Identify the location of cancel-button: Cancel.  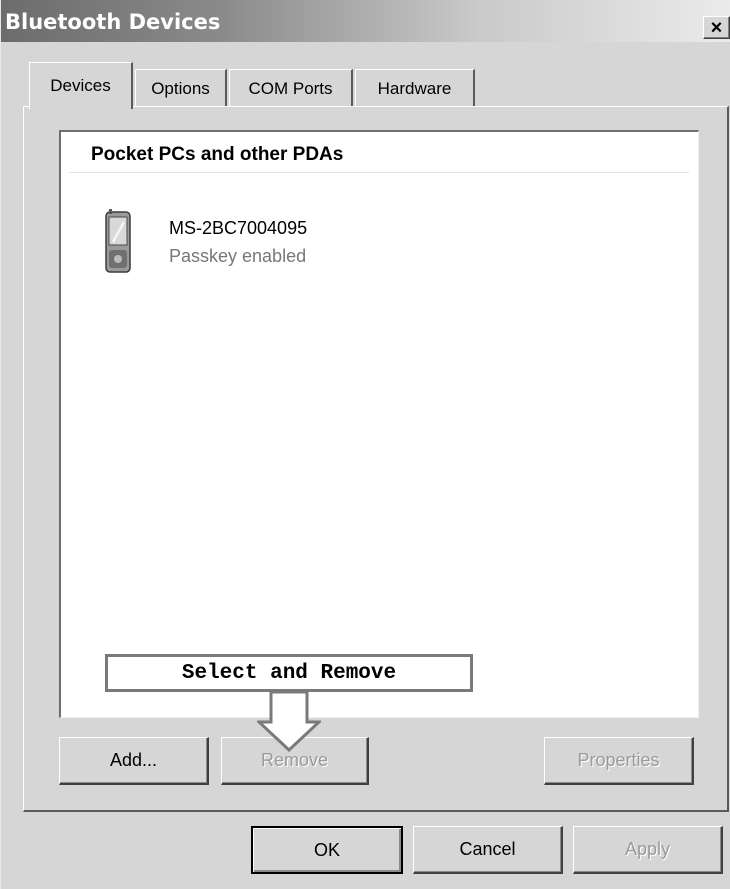
(488, 850).